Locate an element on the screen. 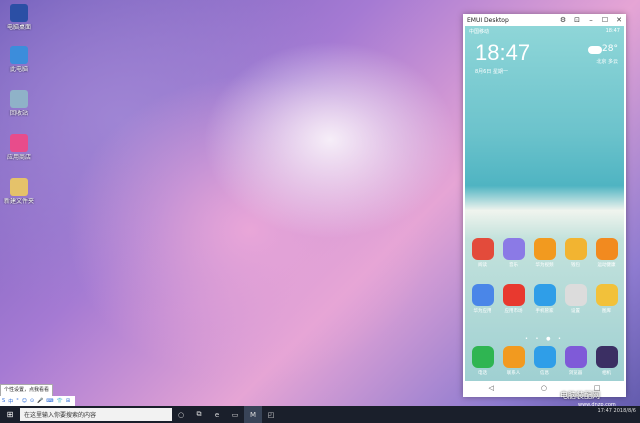 This screenshot has width=640, height=423. app-music: 音乐 is located at coordinates (514, 253).